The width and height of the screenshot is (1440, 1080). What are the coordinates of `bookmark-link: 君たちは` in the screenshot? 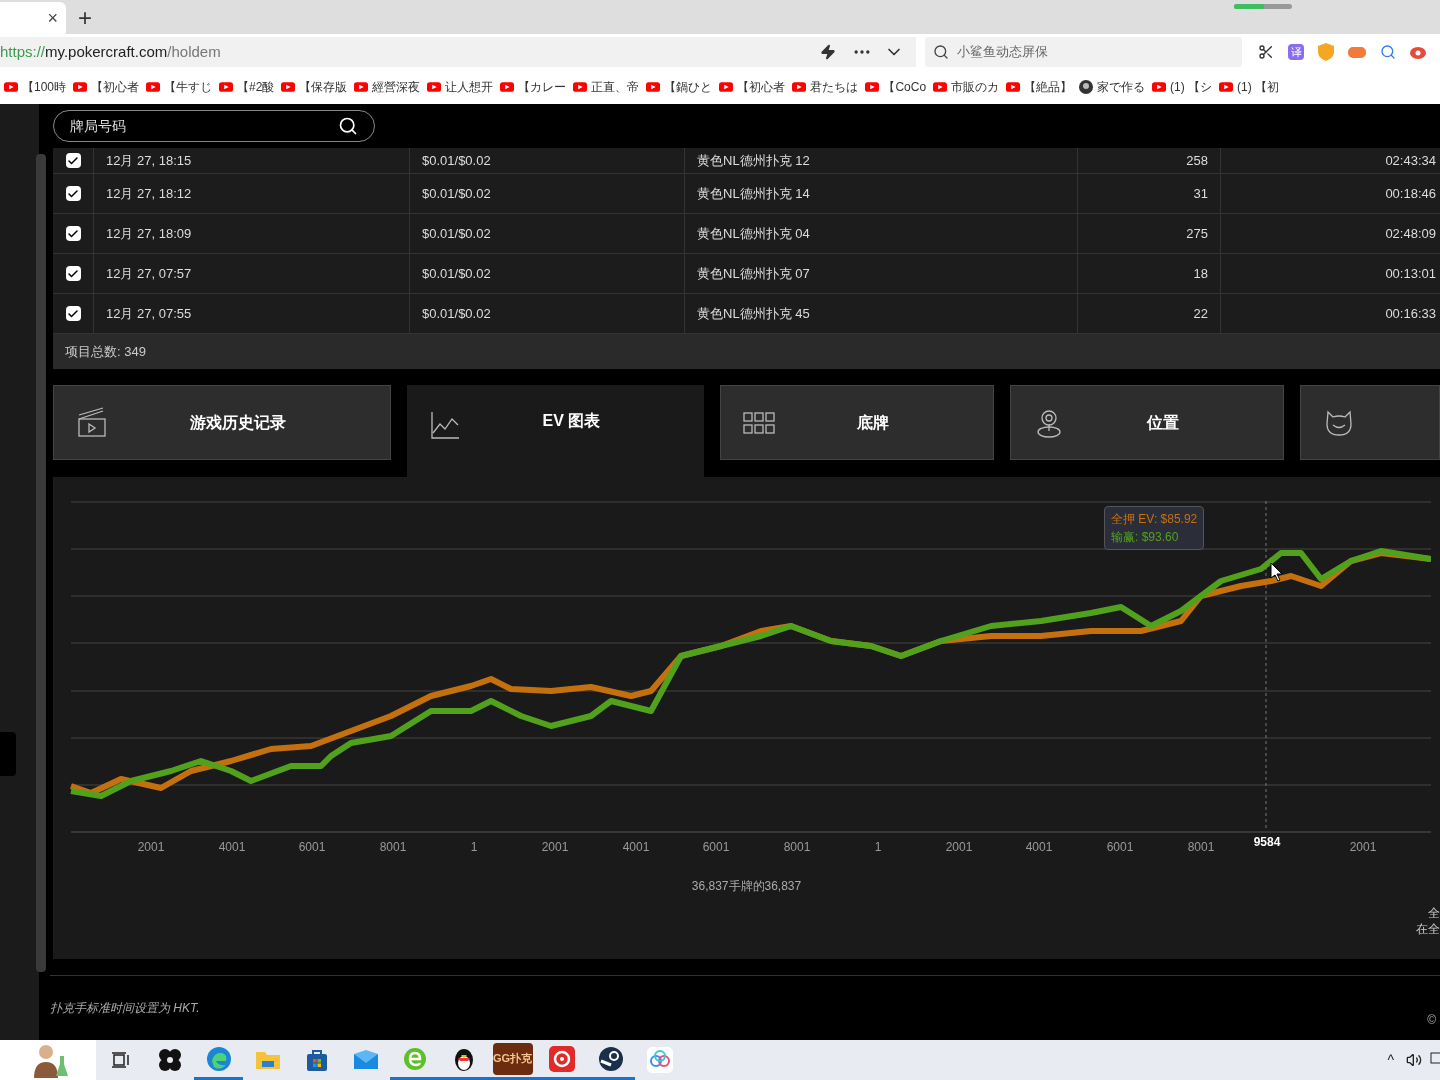 It's located at (834, 87).